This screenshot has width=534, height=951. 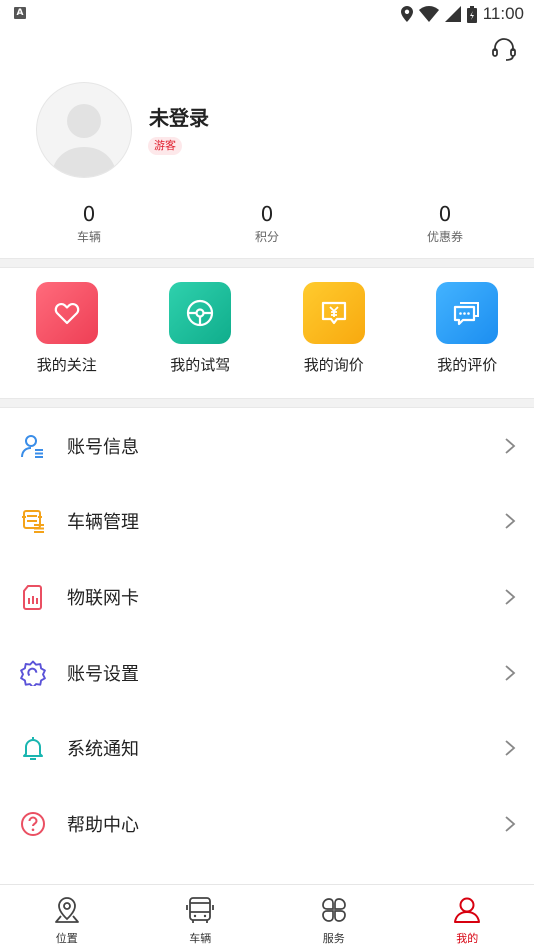 What do you see at coordinates (200, 910) in the screenshot?
I see `bus-icon` at bounding box center [200, 910].